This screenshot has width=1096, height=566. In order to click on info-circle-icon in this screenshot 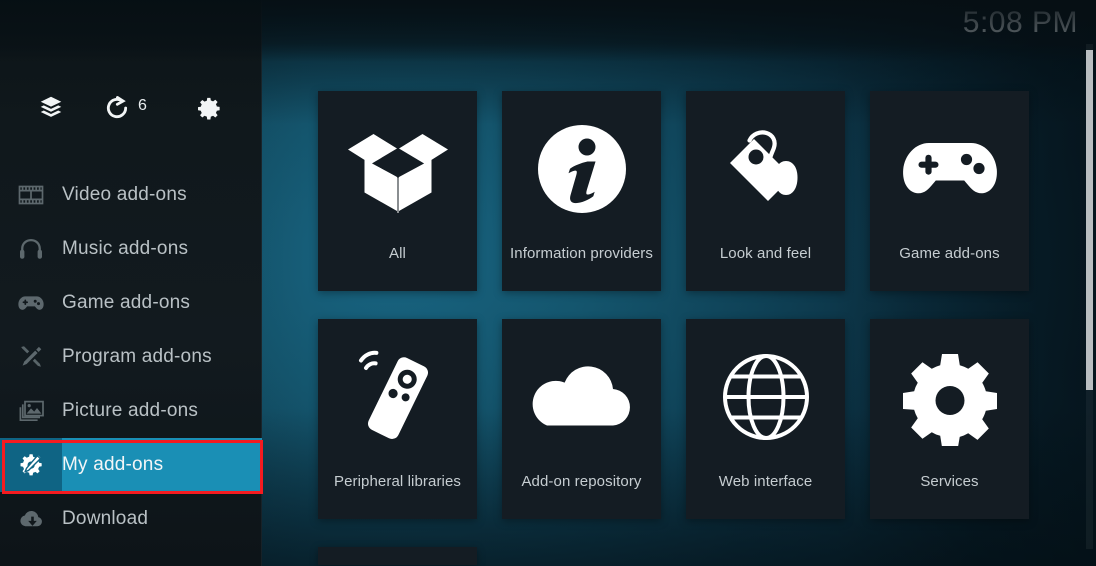, I will do `click(581, 168)`.